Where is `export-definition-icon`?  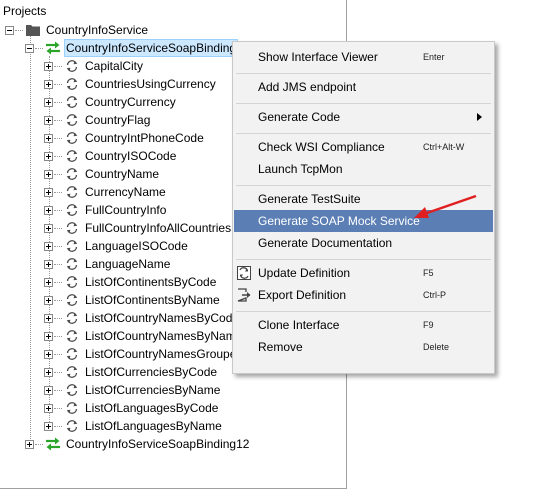 export-definition-icon is located at coordinates (244, 295).